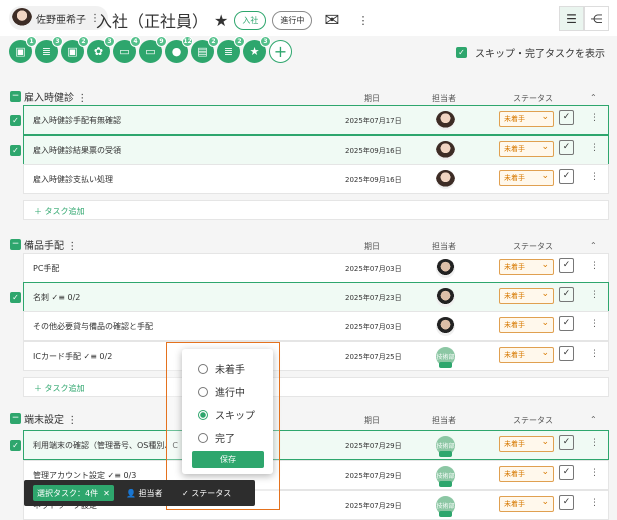 The height and width of the screenshot is (520, 617). Describe the element at coordinates (221, 368) in the screenshot. I see `status-option: 未着手` at that location.